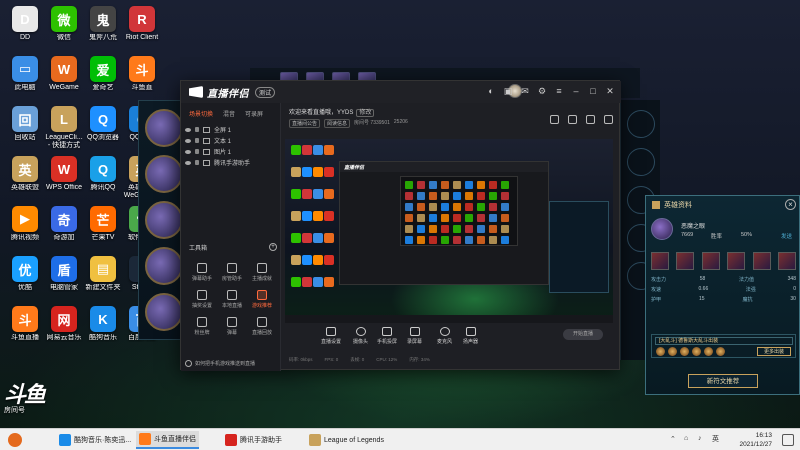 The width and height of the screenshot is (800, 450). What do you see at coordinates (491, 91) in the screenshot?
I see `skin-icon: ◐` at bounding box center [491, 91].